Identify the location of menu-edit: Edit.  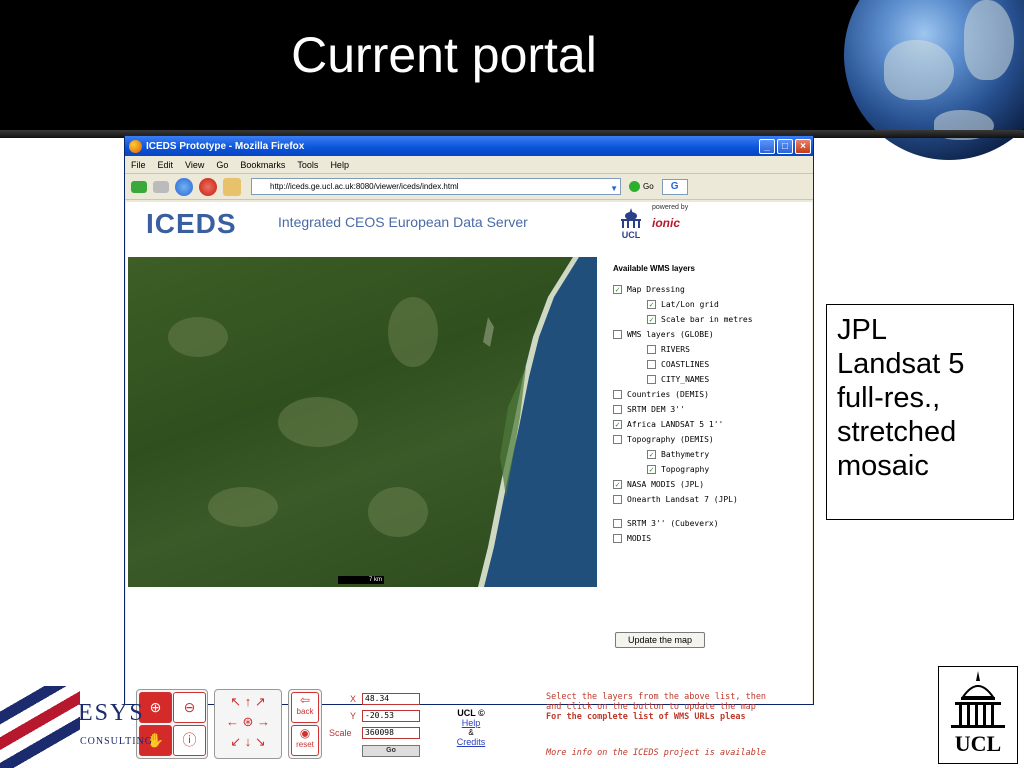
(166, 165).